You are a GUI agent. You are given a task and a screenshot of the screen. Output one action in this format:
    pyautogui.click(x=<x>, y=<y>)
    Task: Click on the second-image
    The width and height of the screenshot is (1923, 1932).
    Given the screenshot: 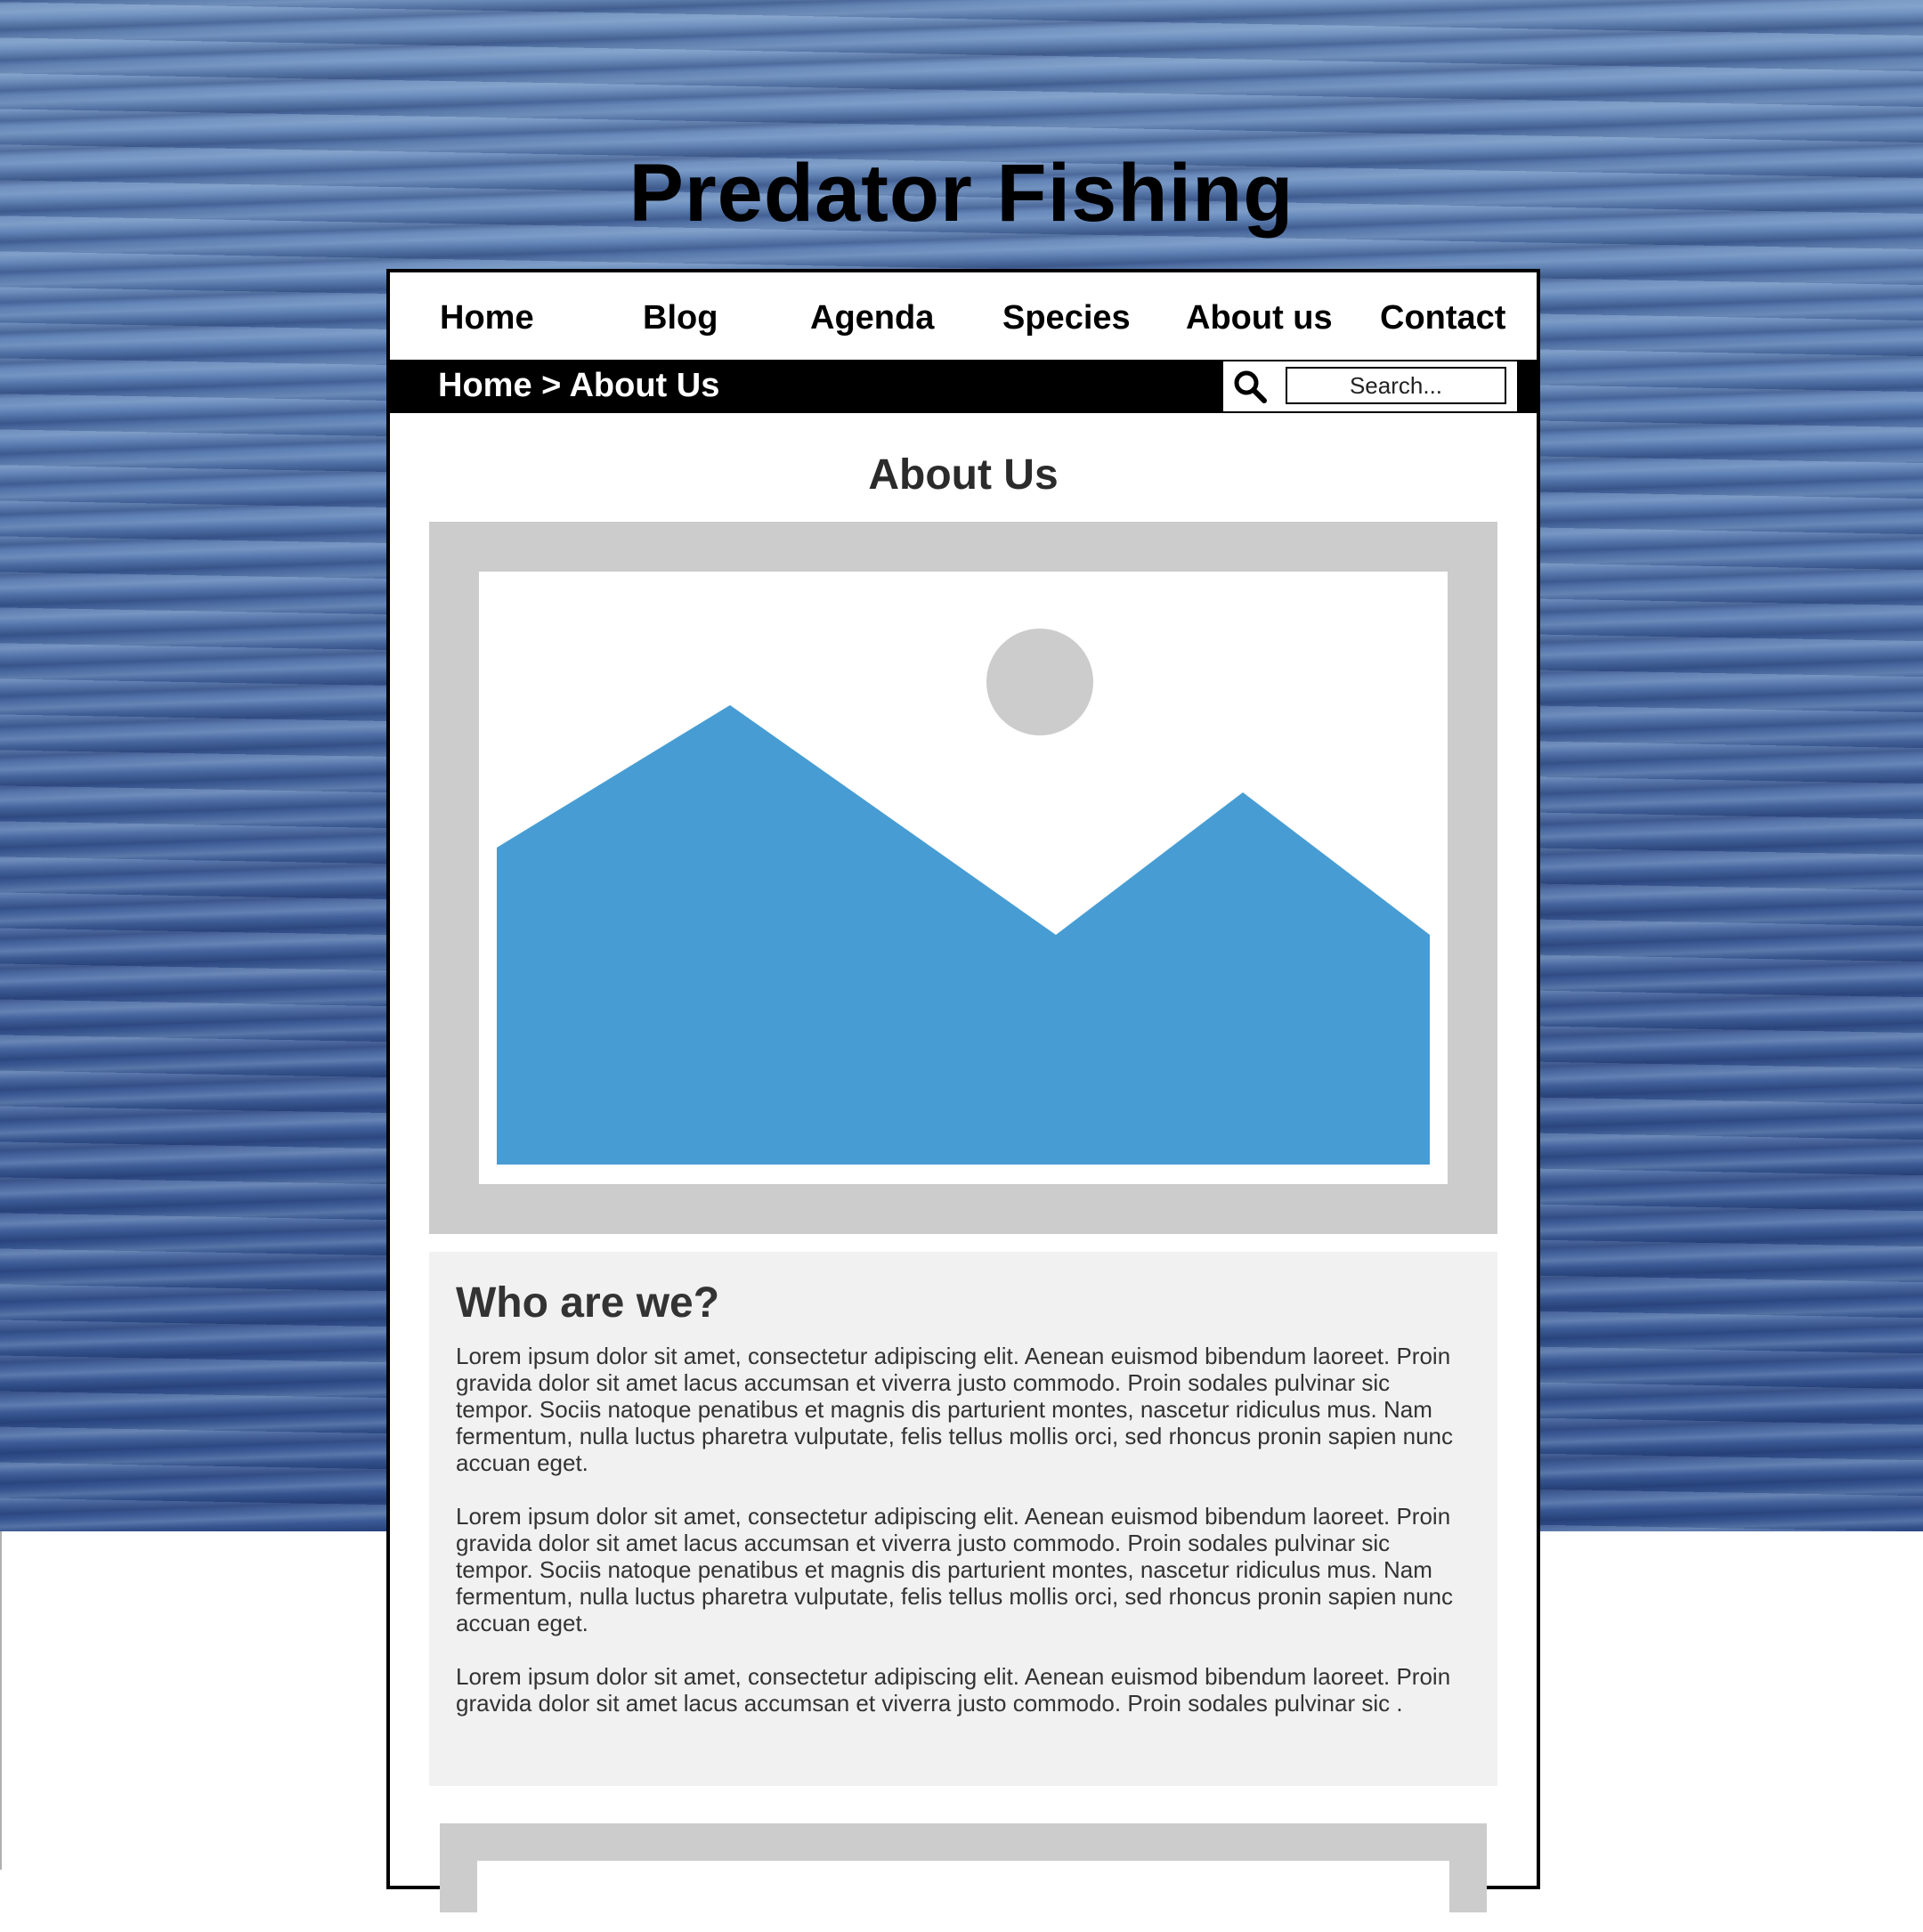 What is the action you would take?
    pyautogui.click(x=963, y=1878)
    